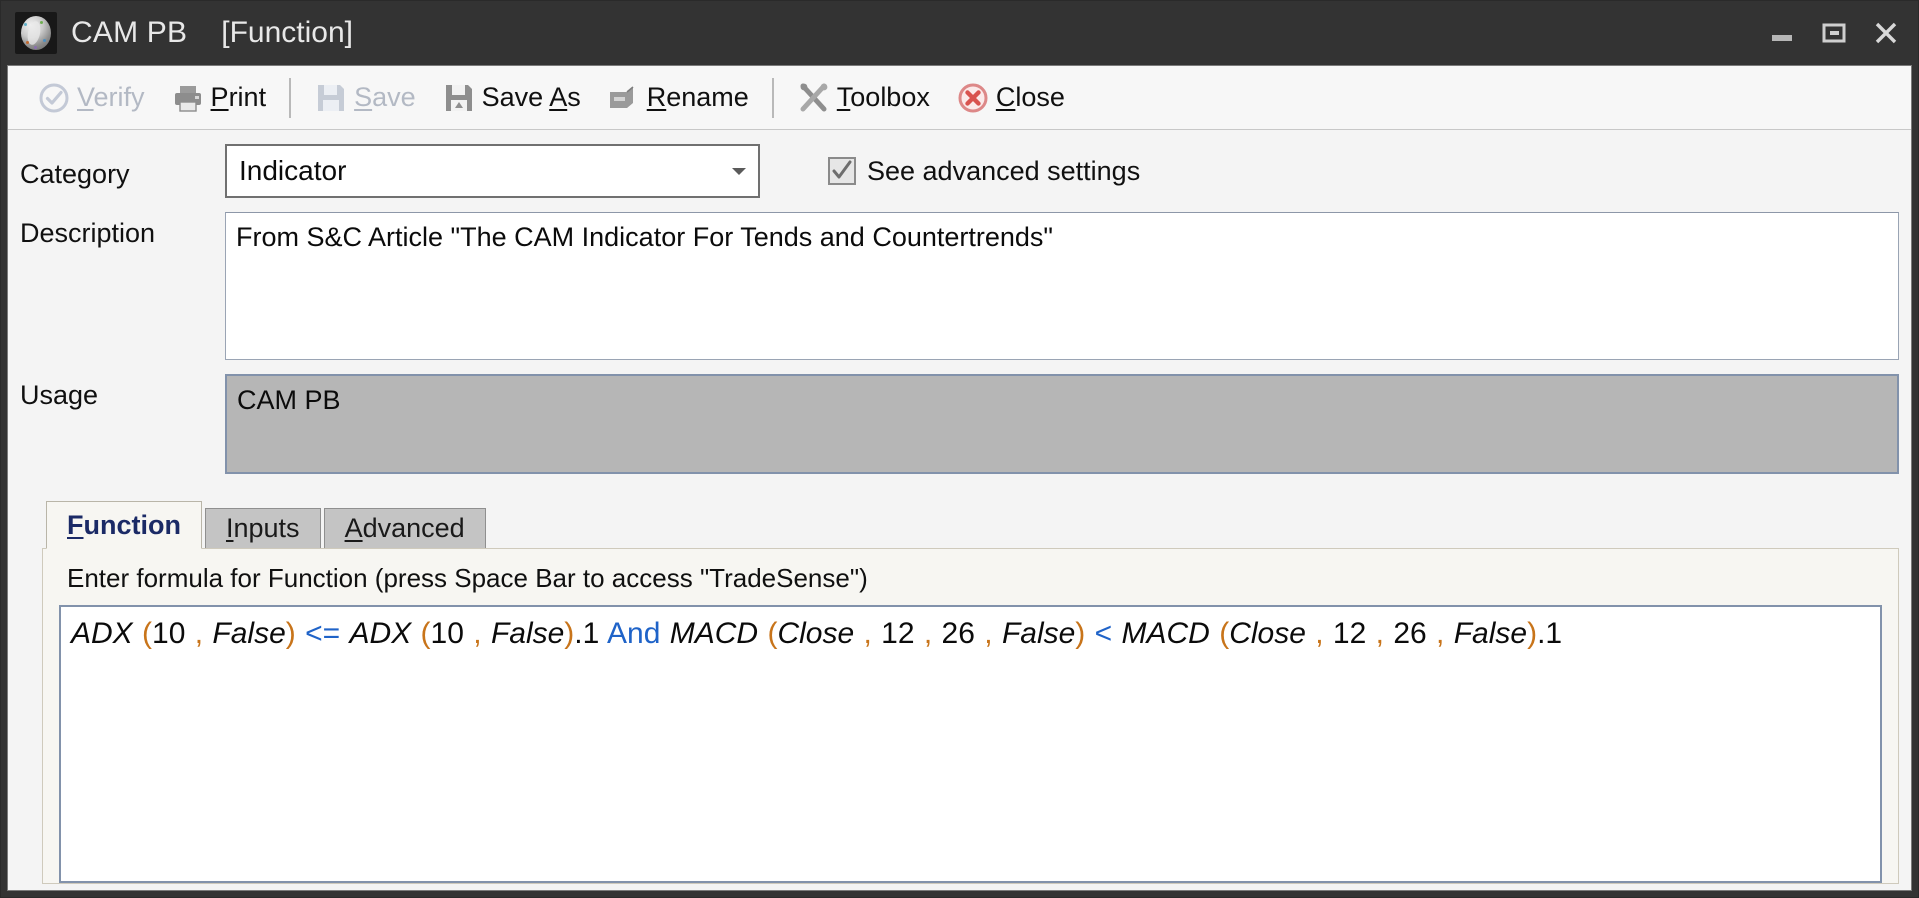 The image size is (1919, 898). I want to click on save-as-button: Save As, so click(511, 98).